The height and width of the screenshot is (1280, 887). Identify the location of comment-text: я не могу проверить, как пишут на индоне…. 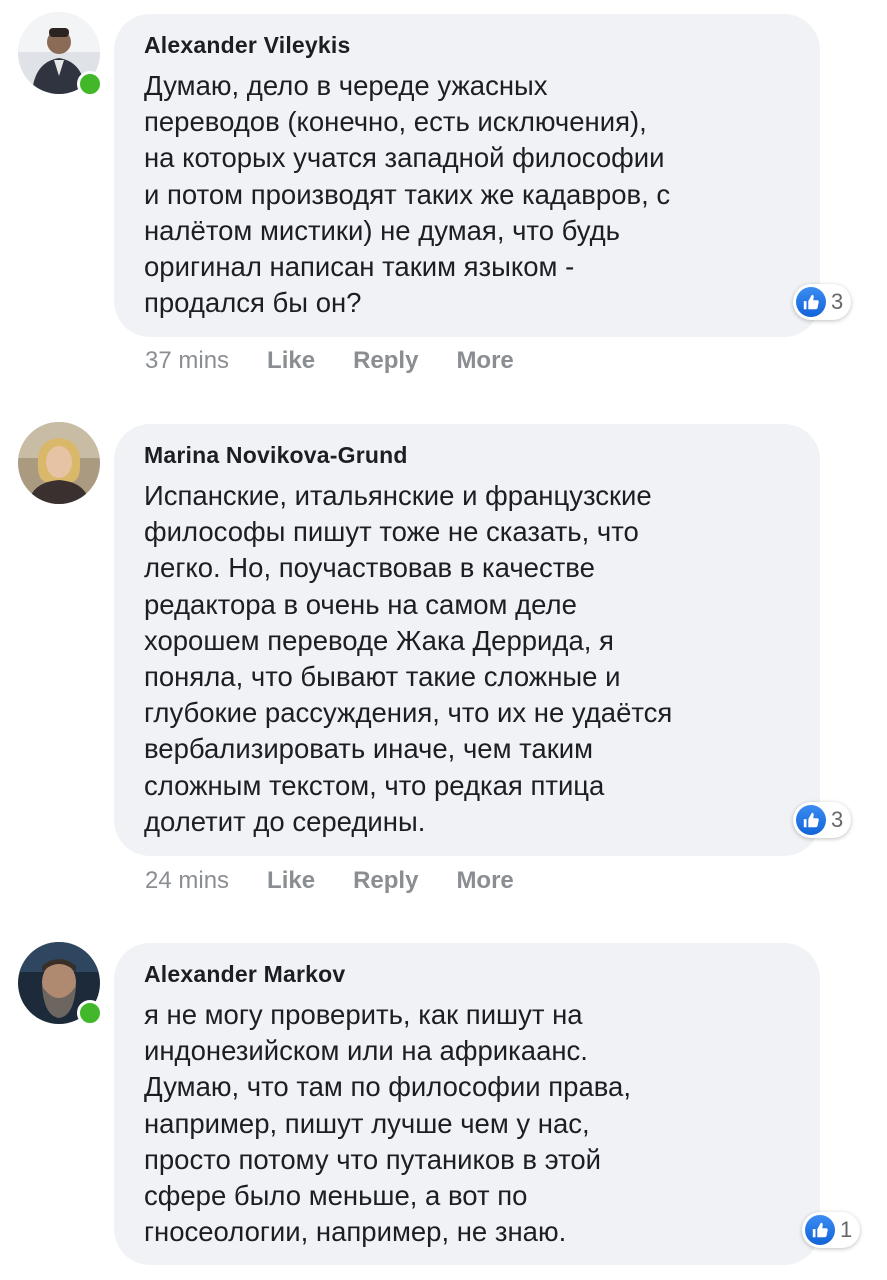
(387, 1123).